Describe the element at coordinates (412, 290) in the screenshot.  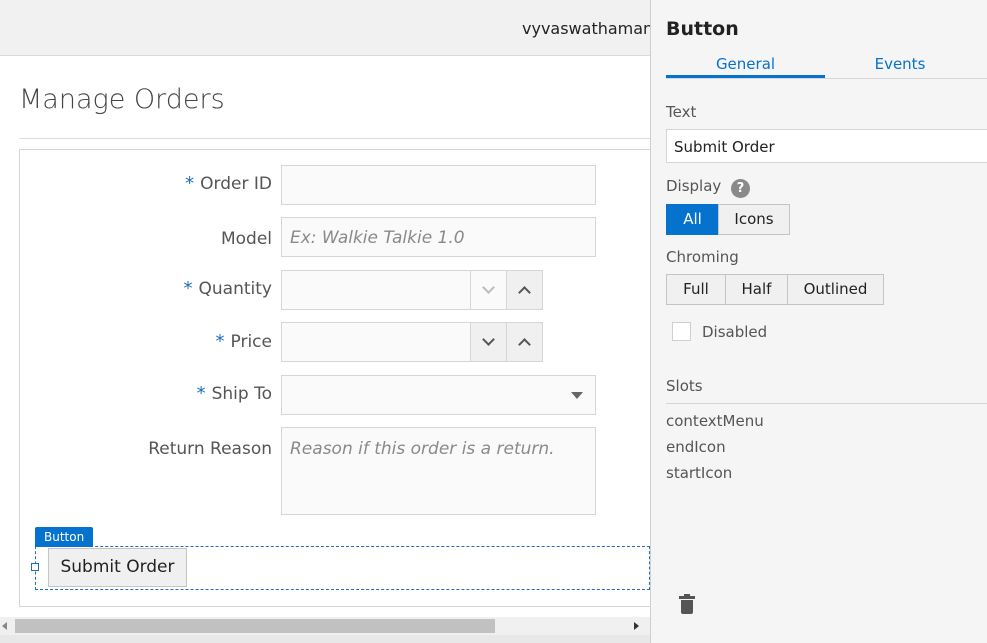
I see `quantity-stepper` at that location.